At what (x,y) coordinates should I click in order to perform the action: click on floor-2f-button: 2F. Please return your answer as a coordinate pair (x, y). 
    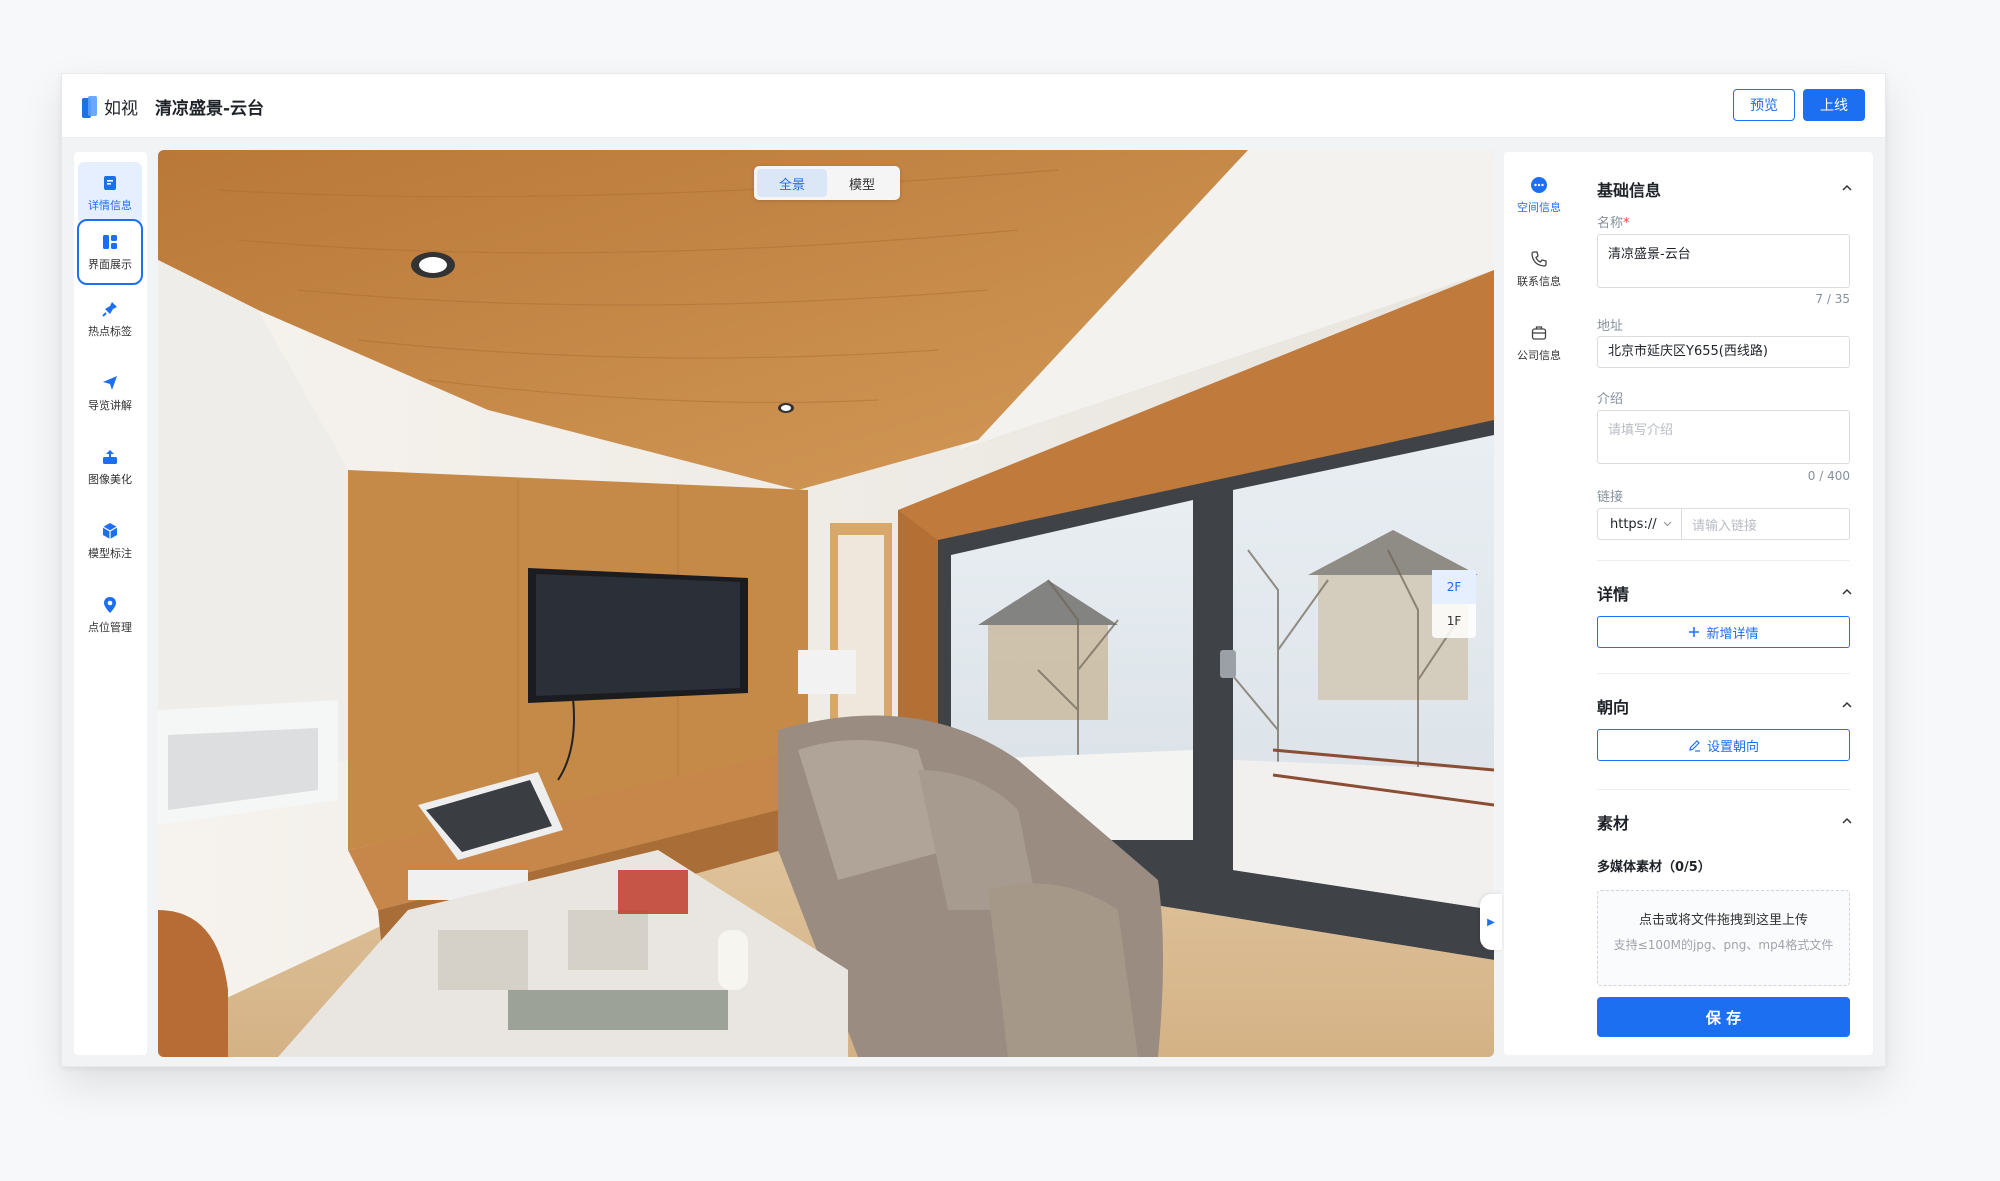
    Looking at the image, I should click on (1454, 587).